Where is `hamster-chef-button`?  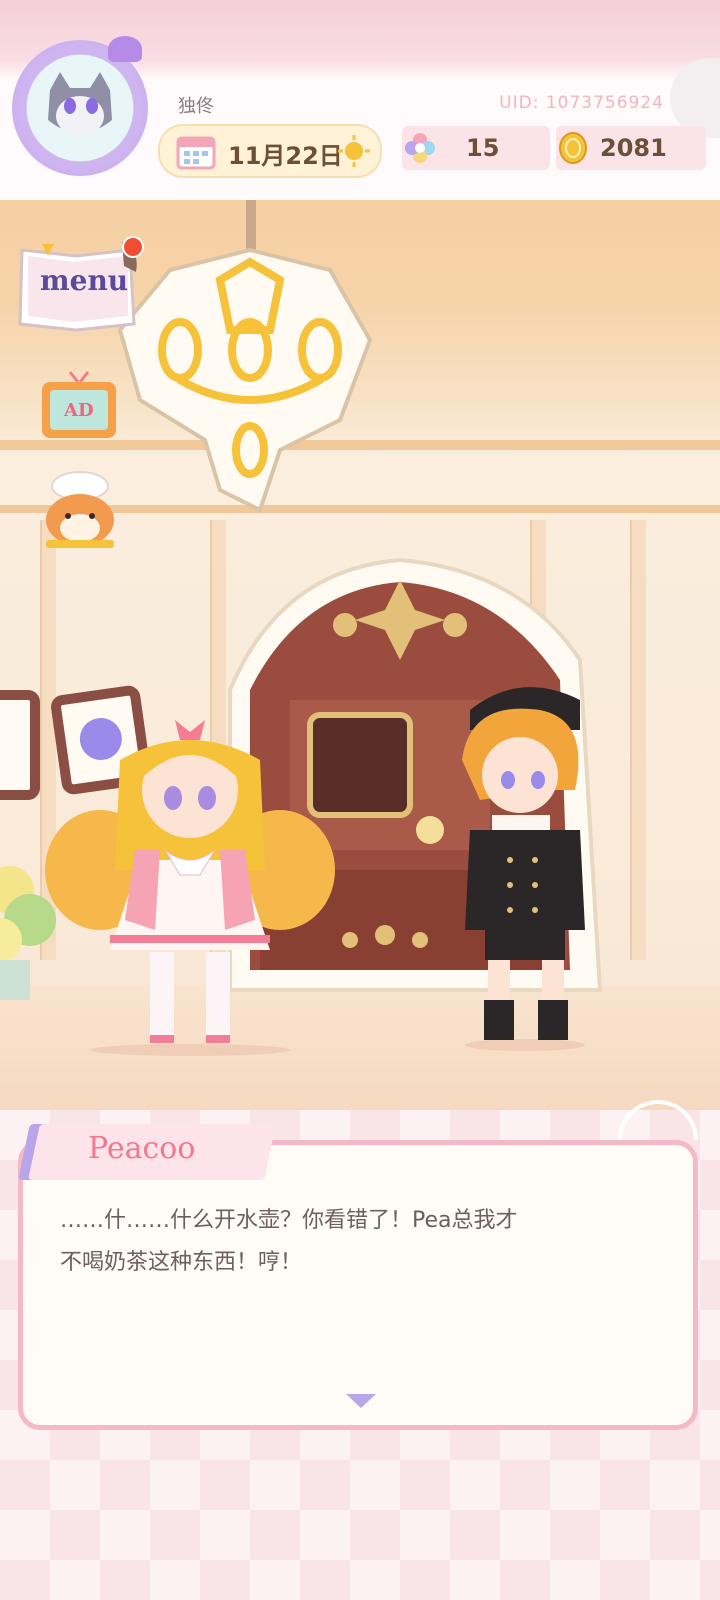
hamster-chef-button is located at coordinates (80, 510).